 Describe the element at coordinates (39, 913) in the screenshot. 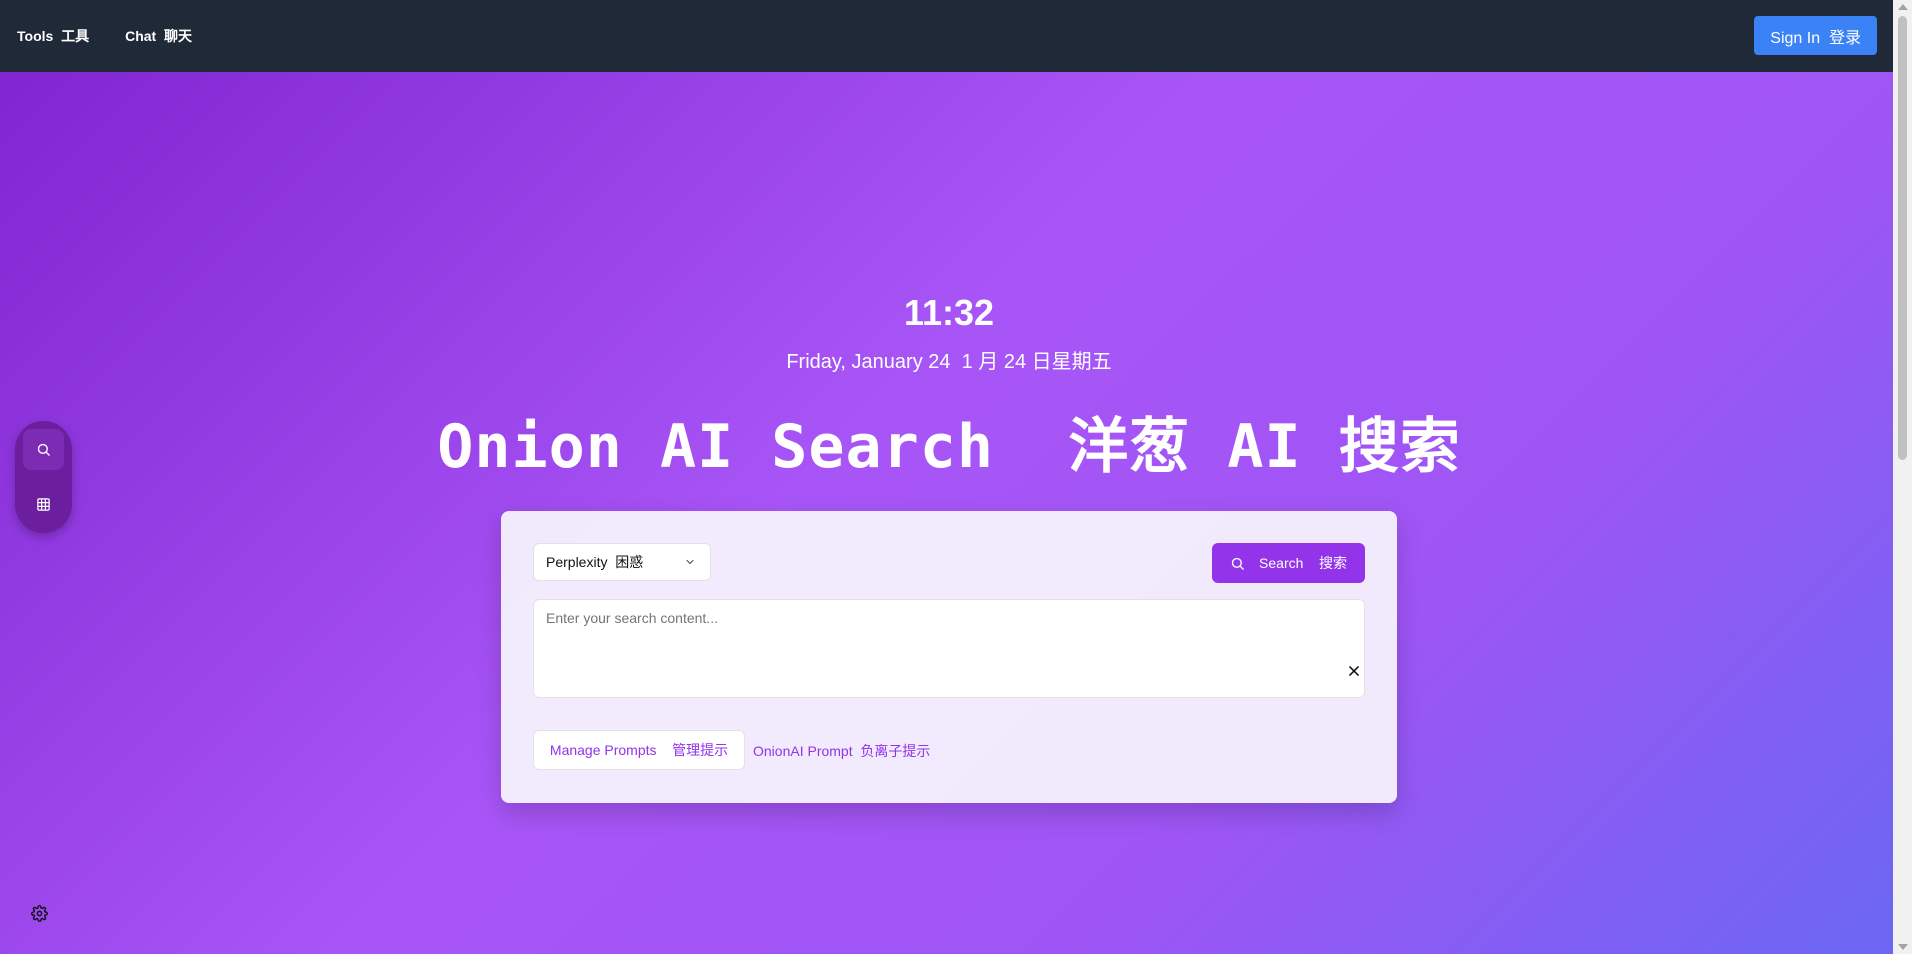

I see `gear-icon` at that location.